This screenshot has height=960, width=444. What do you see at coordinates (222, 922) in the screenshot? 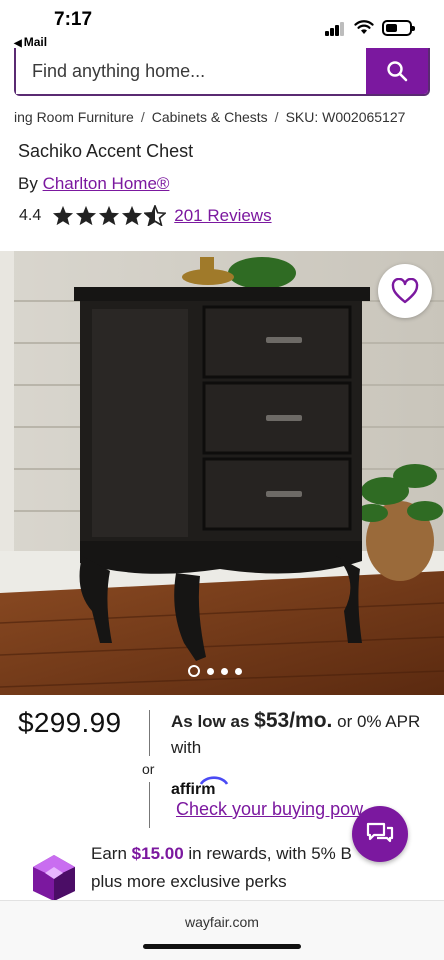
I see `browser-url: wayfair.com` at bounding box center [222, 922].